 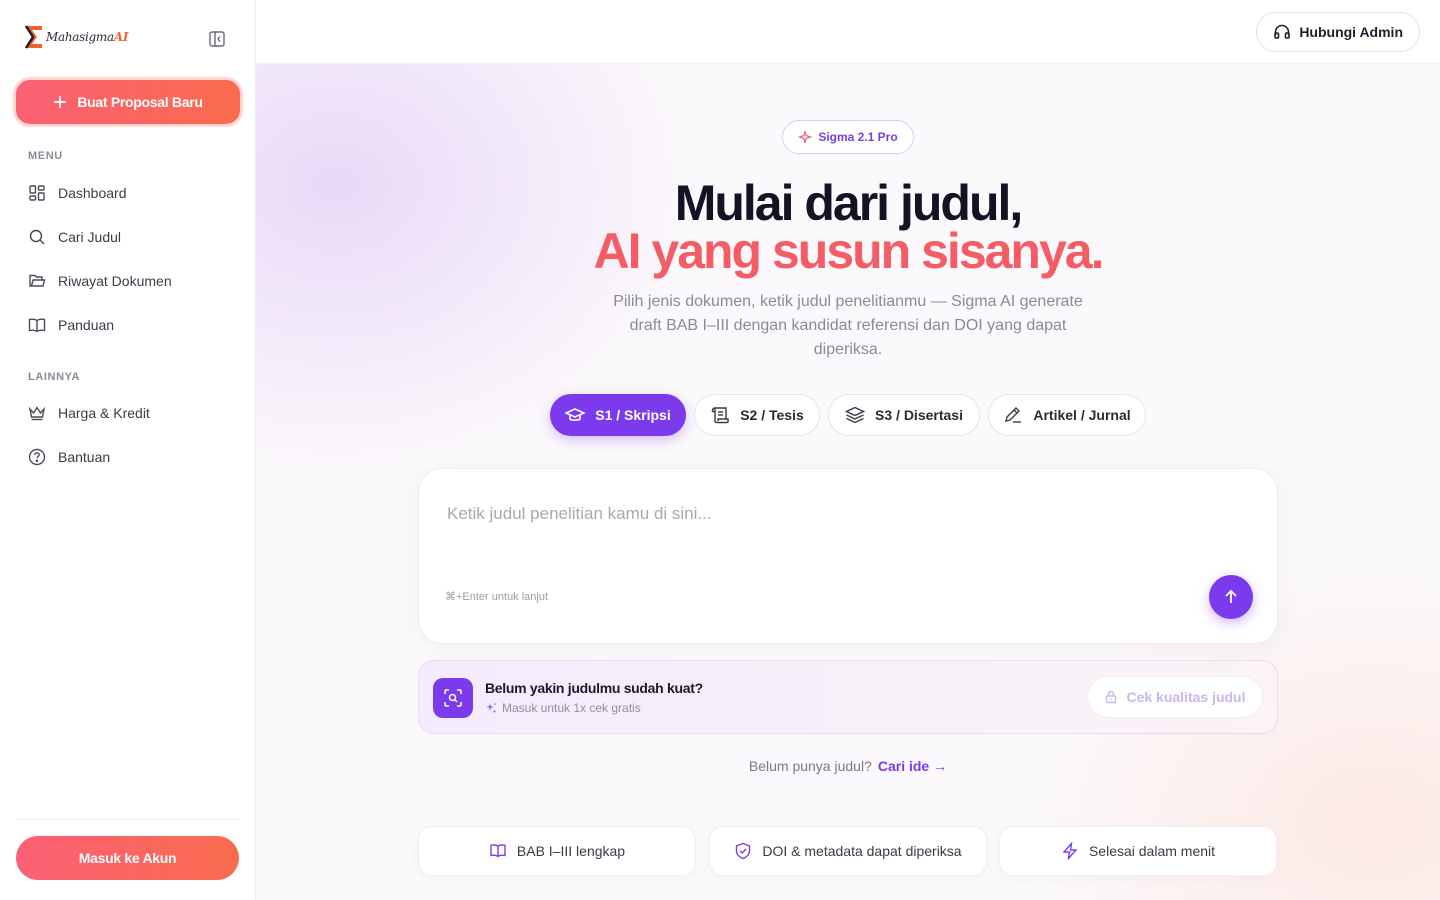 I want to click on contact-admin-button: Hubungi Admin, so click(x=1338, y=32).